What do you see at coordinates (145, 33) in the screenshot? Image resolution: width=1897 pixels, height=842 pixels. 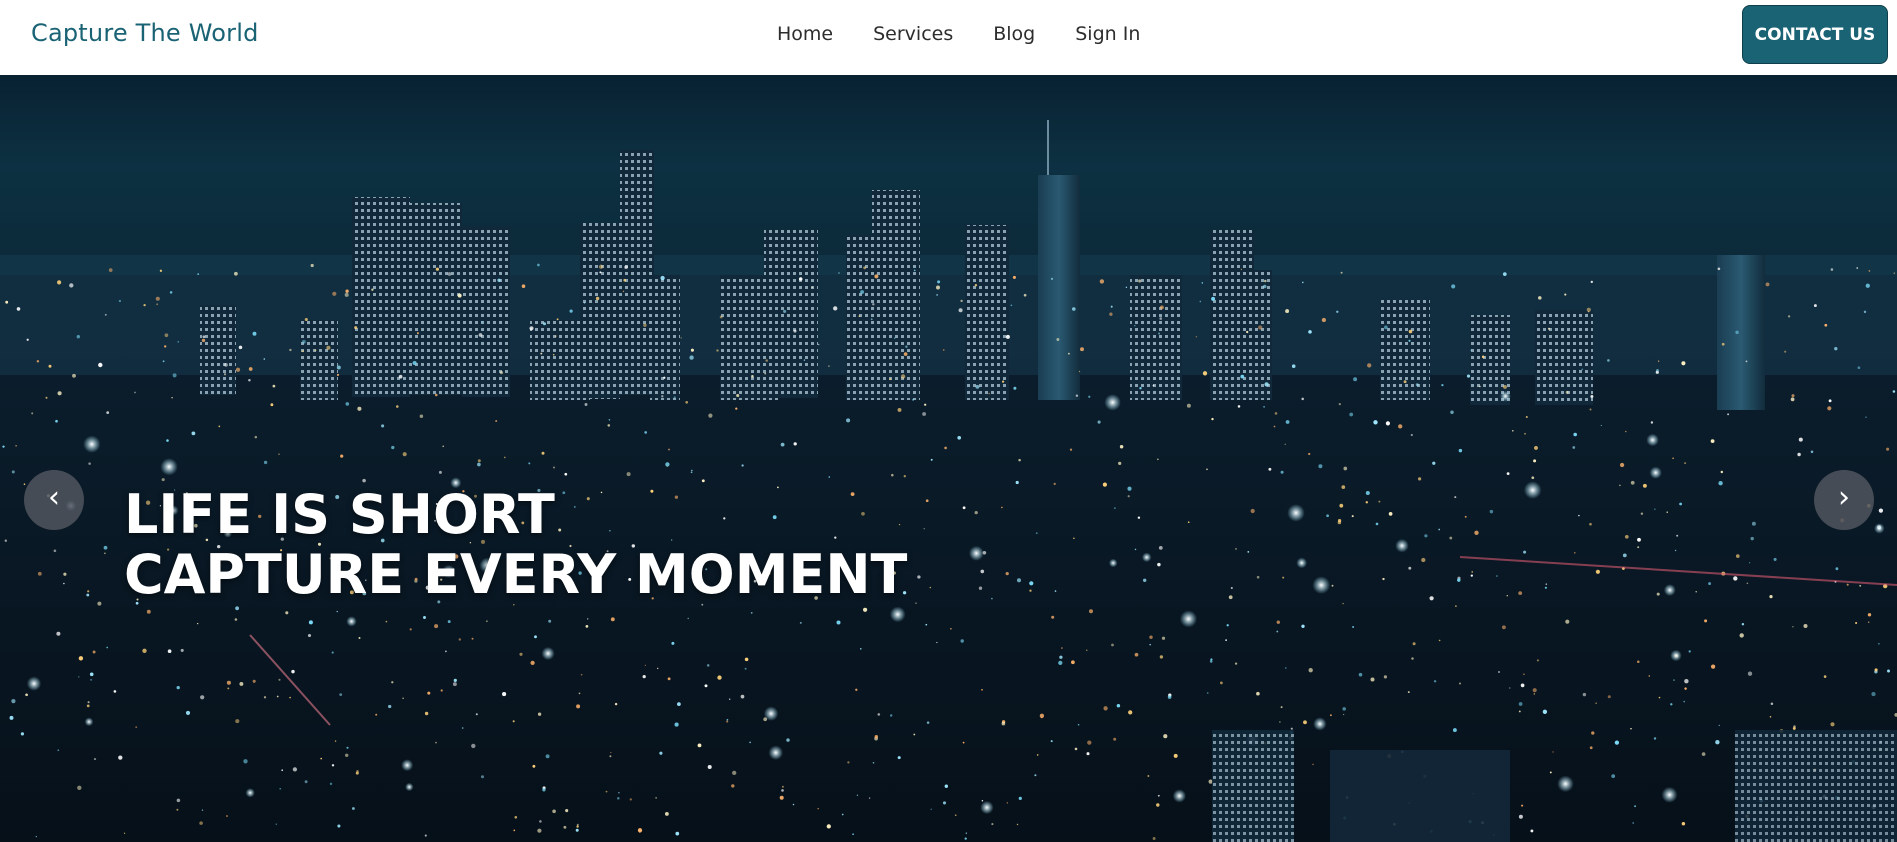 I see `brand-logo: Capture The World` at bounding box center [145, 33].